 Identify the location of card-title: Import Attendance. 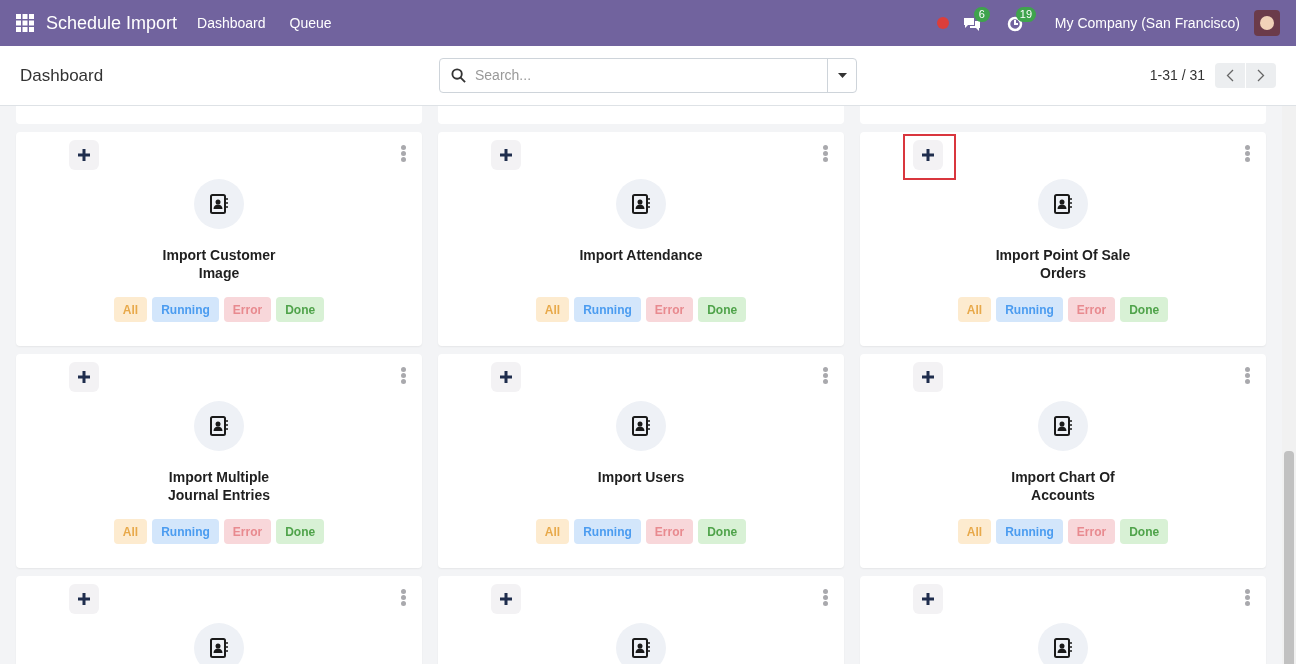
(641, 255).